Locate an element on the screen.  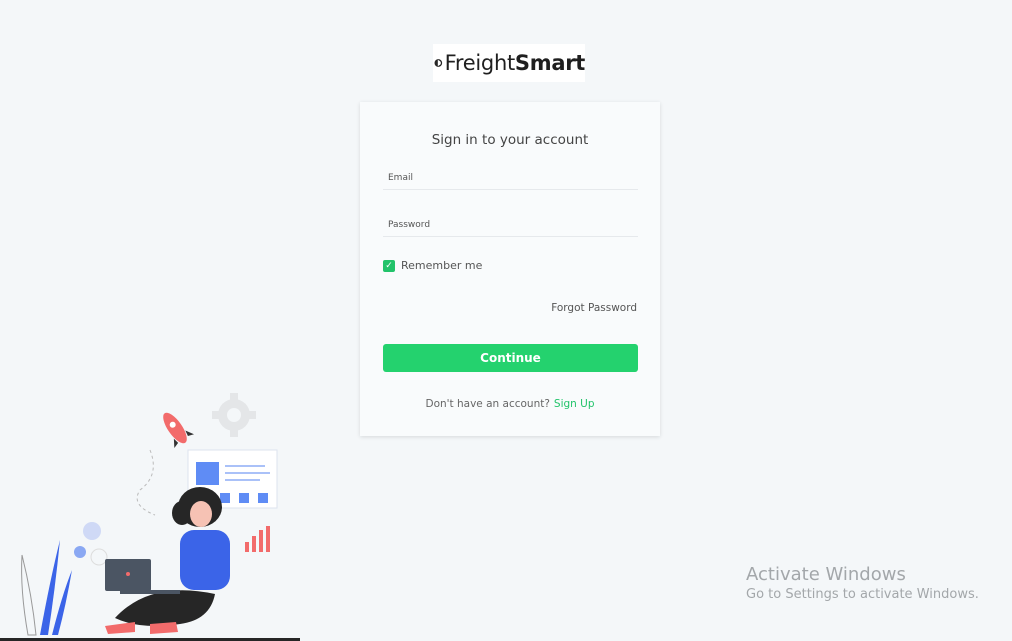
checkmark-icon: ✓ is located at coordinates (389, 265).